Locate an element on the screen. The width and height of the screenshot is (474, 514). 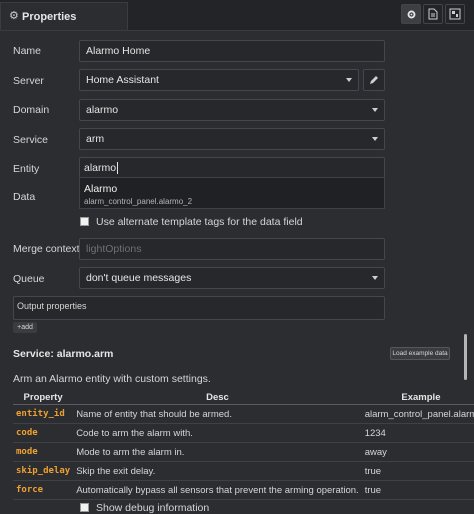
settings-button is located at coordinates (411, 14).